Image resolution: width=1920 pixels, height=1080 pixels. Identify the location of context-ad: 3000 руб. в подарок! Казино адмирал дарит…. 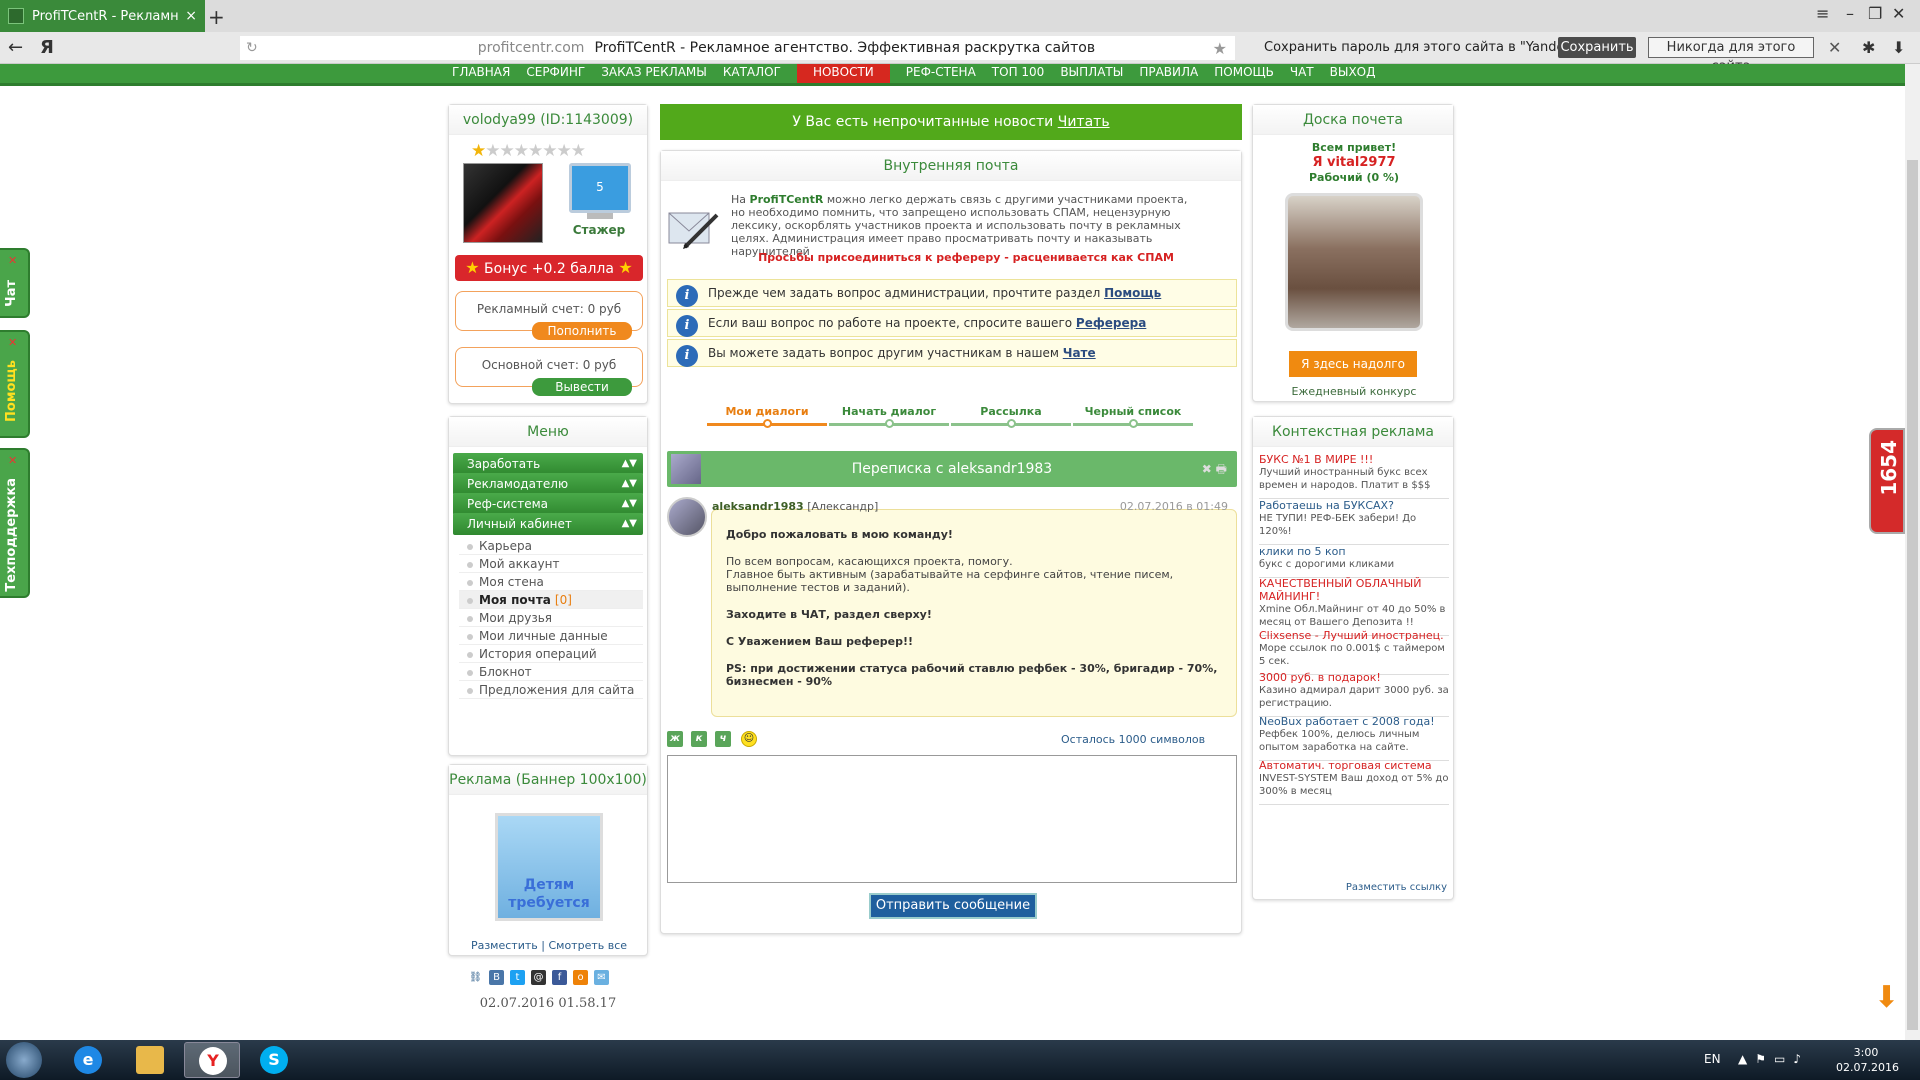
(1354, 694).